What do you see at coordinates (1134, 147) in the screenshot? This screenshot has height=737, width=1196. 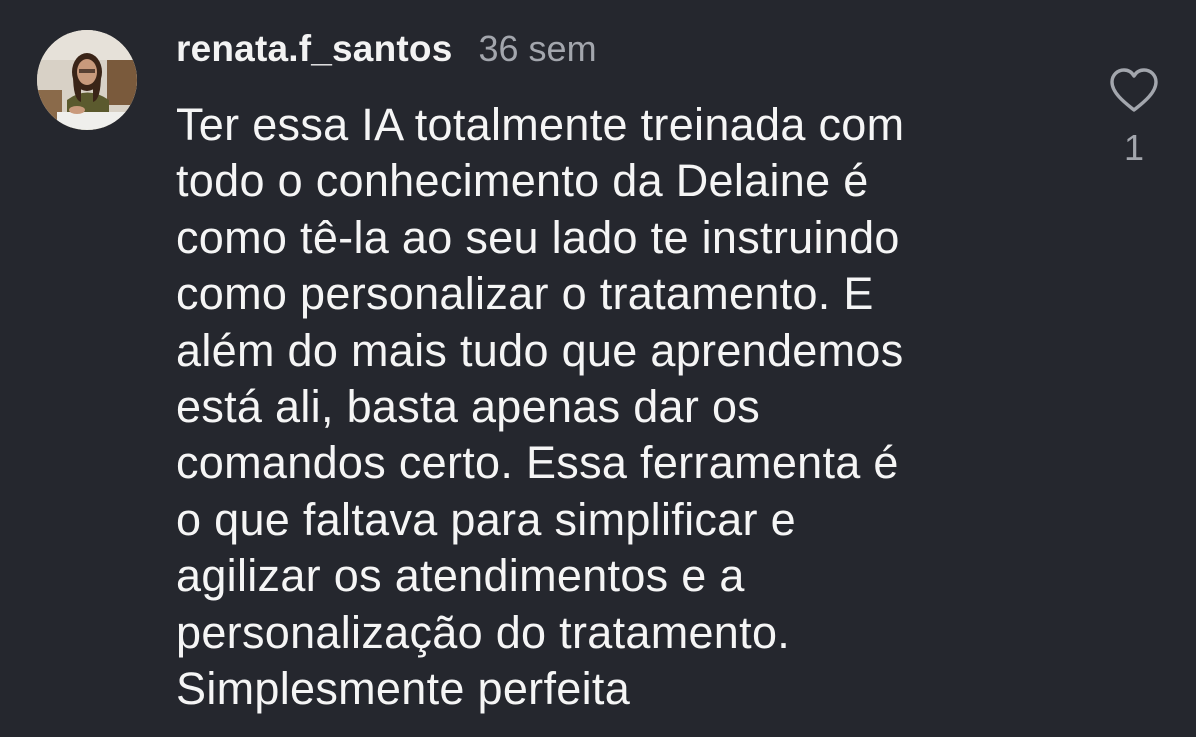 I see `like-count: 1` at bounding box center [1134, 147].